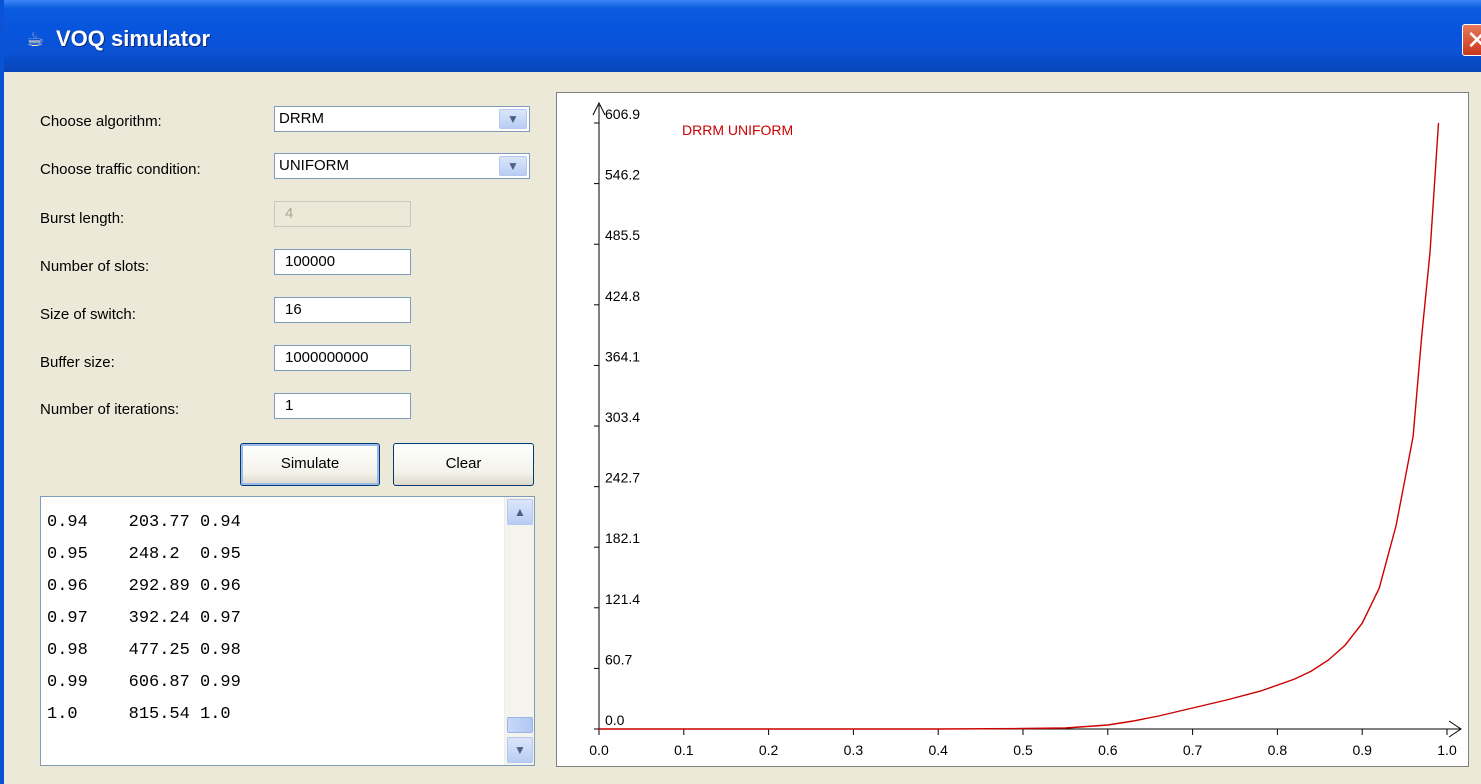 This screenshot has height=784, width=1481. I want to click on iterations-label: Number of iterations:, so click(110, 409).